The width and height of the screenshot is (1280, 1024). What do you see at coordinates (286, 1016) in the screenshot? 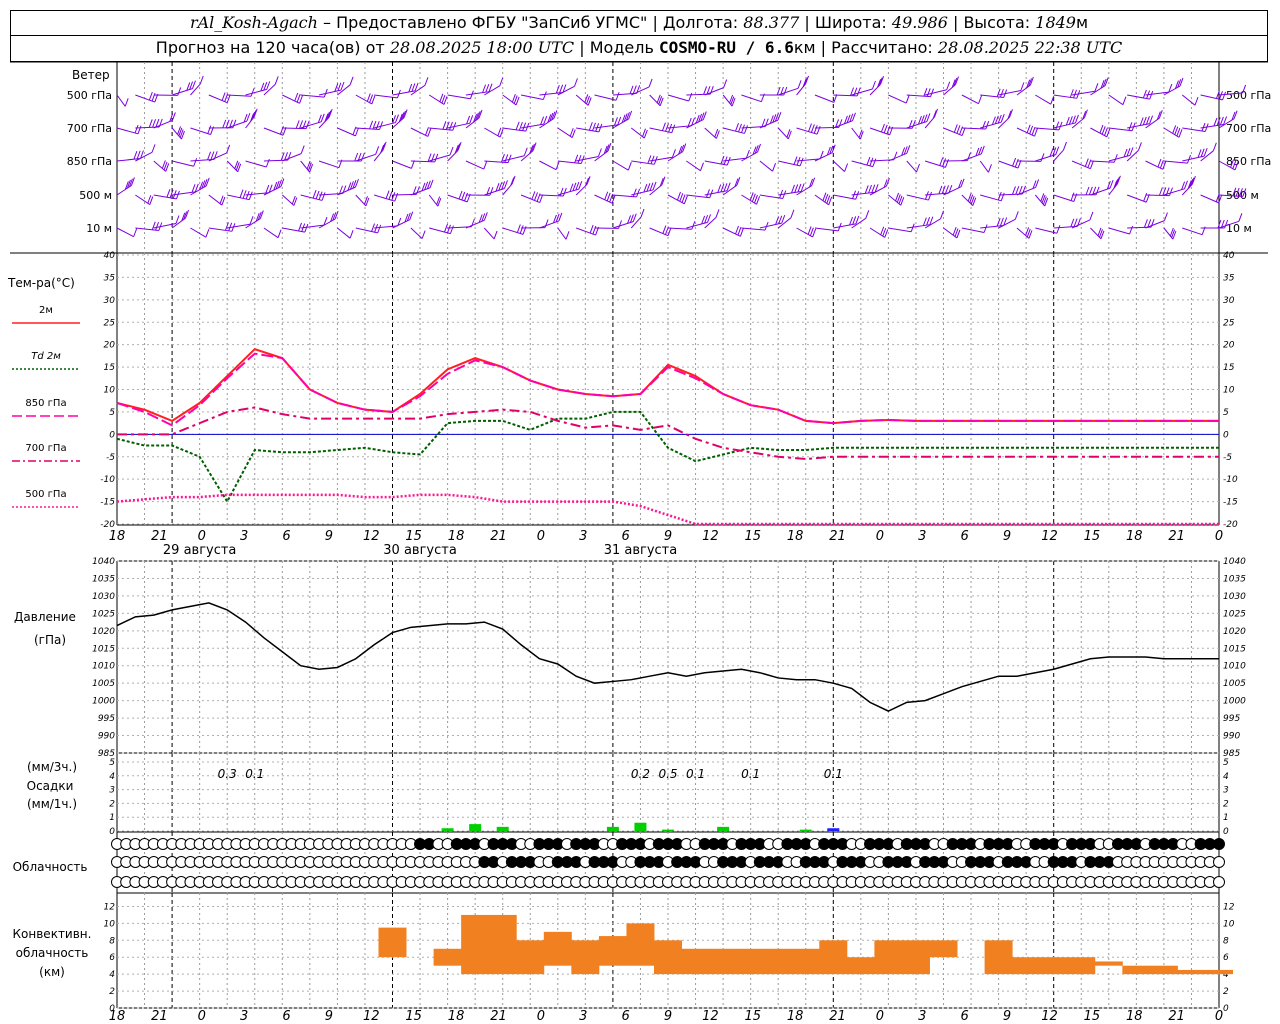
I see `time-tick-label-bottom: 6` at bounding box center [286, 1016].